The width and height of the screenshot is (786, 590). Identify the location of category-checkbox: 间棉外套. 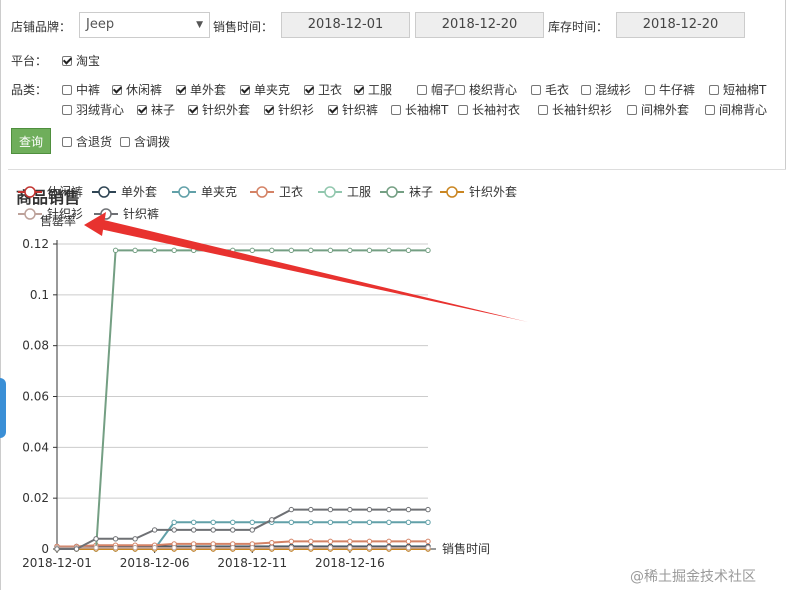
(658, 109).